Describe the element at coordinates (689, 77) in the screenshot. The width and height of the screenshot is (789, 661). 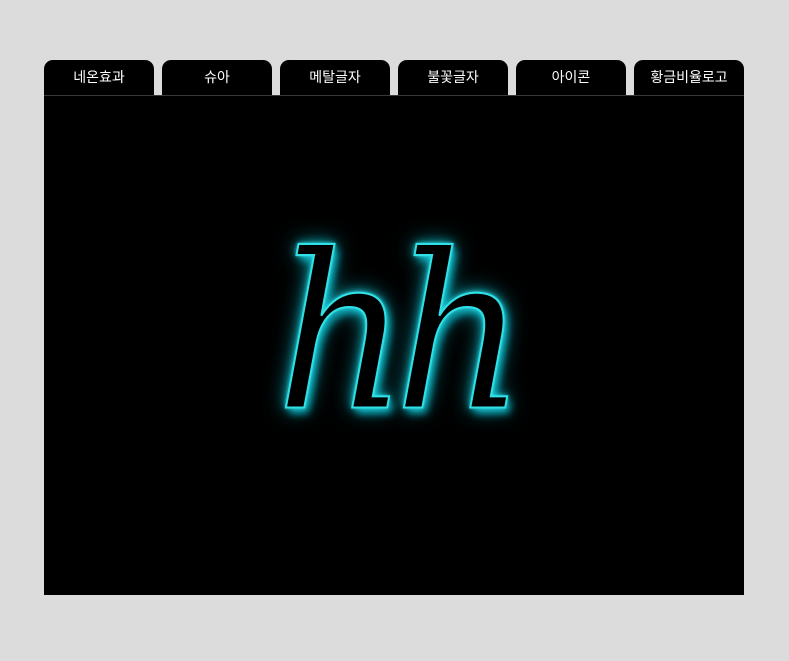
I see `tab-golden-ratio-logo: 황금비율로고` at that location.